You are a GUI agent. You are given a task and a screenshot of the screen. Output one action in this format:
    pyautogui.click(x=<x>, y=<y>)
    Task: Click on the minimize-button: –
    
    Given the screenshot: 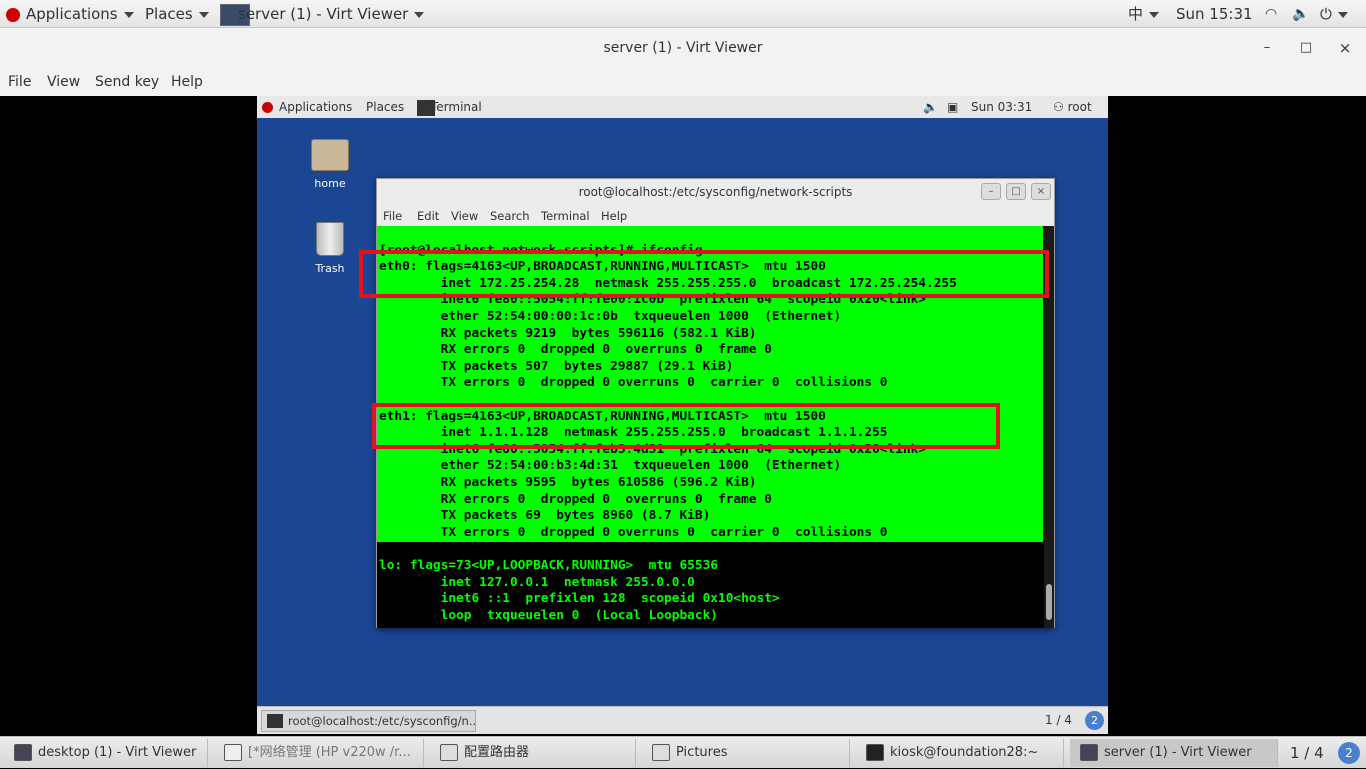 What is the action you would take?
    pyautogui.click(x=1267, y=48)
    